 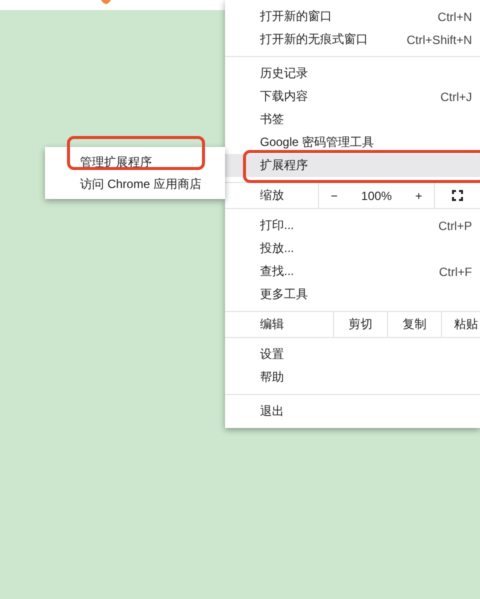 What do you see at coordinates (106, 2) in the screenshot?
I see `logo-fragment-icon` at bounding box center [106, 2].